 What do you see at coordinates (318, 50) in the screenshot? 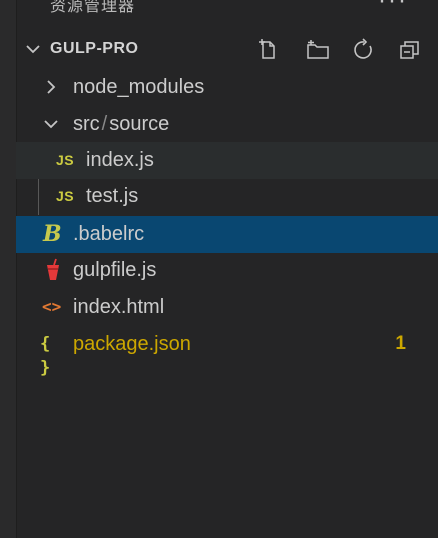
I see `new-folder-icon` at bounding box center [318, 50].